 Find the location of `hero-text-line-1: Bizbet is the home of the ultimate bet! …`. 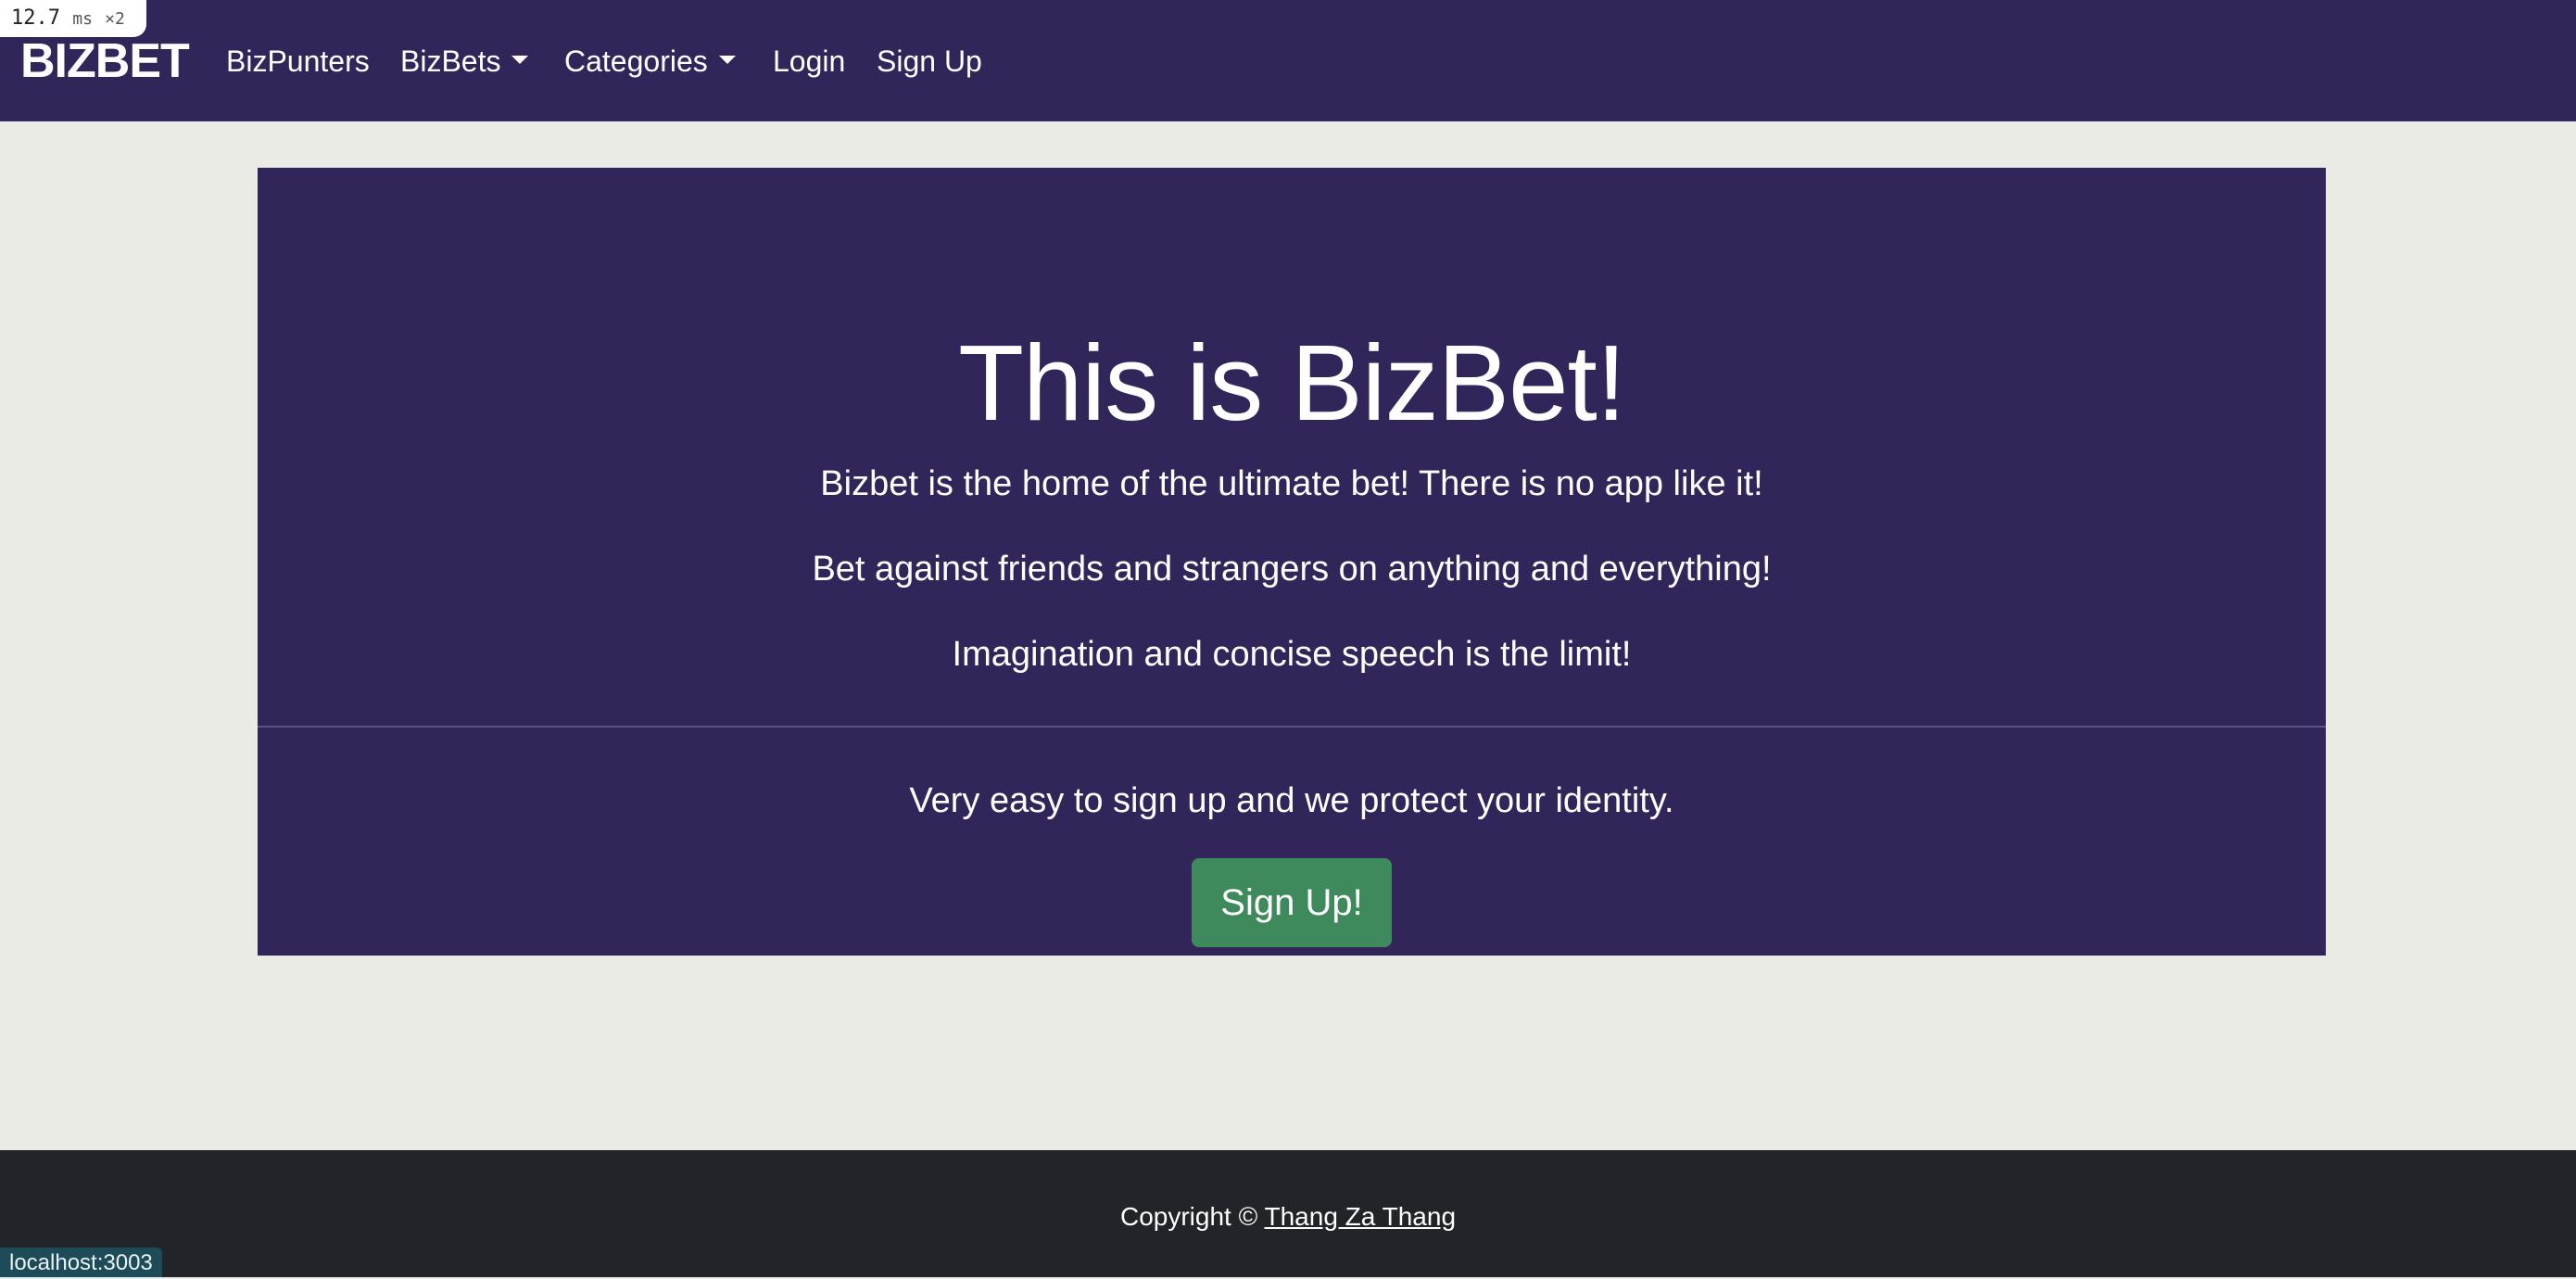

hero-text-line-1: Bizbet is the home of the ultimate bet! … is located at coordinates (1291, 483).